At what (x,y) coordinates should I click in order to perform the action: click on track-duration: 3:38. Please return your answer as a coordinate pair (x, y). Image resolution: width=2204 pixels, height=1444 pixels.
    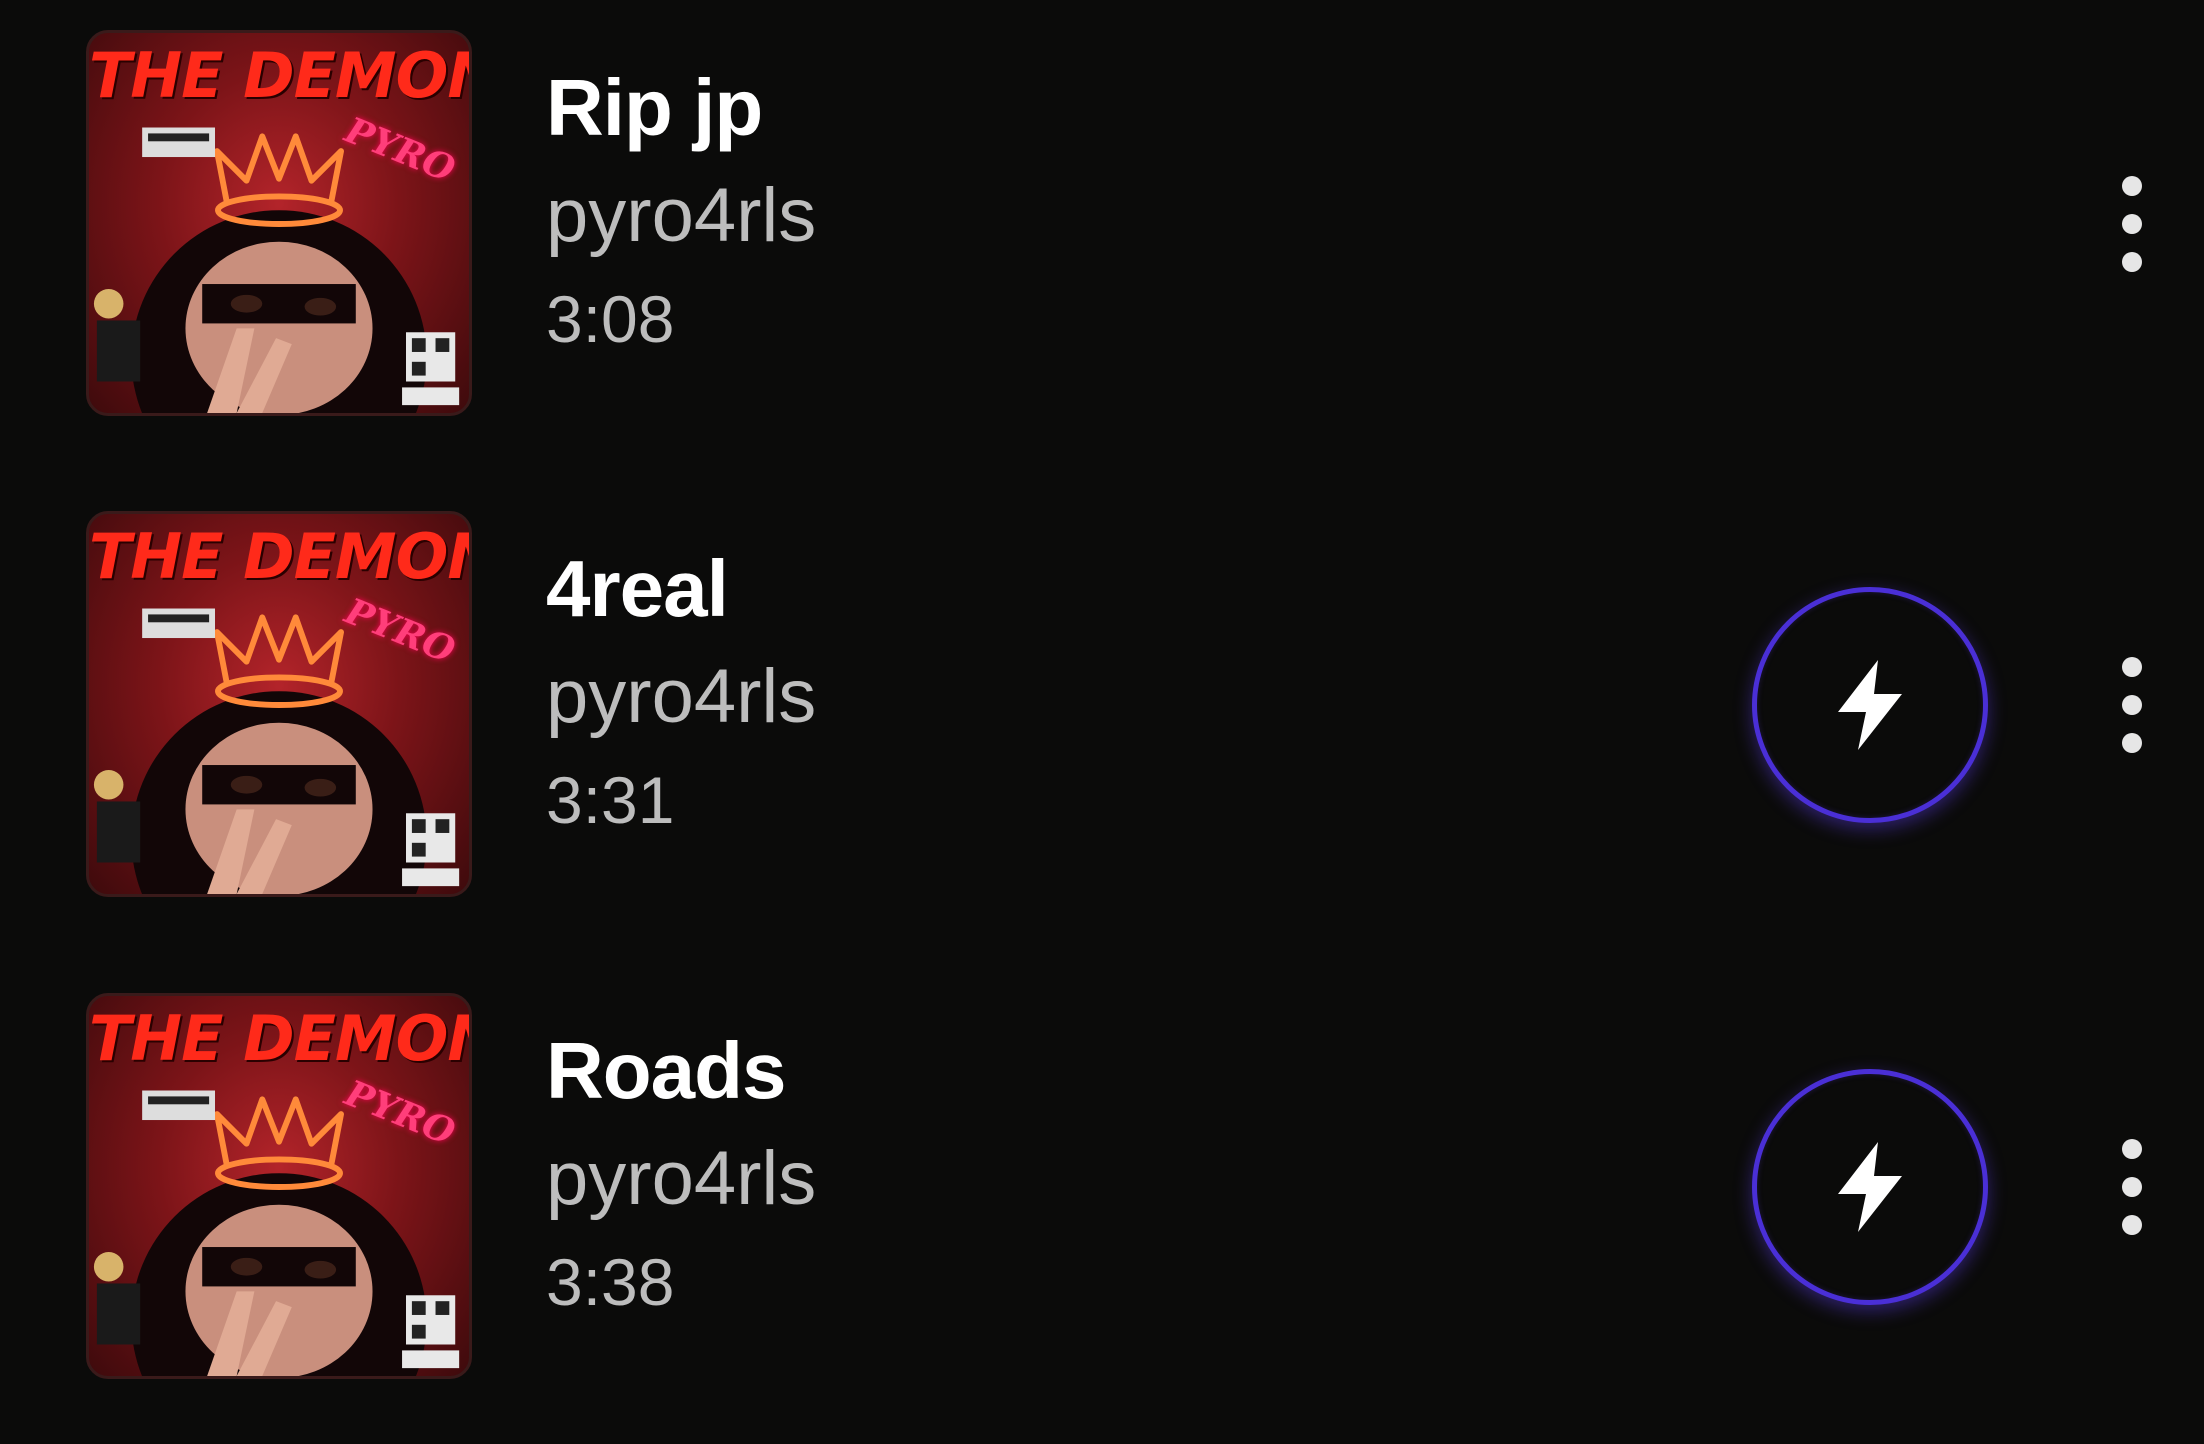
    Looking at the image, I should click on (610, 1282).